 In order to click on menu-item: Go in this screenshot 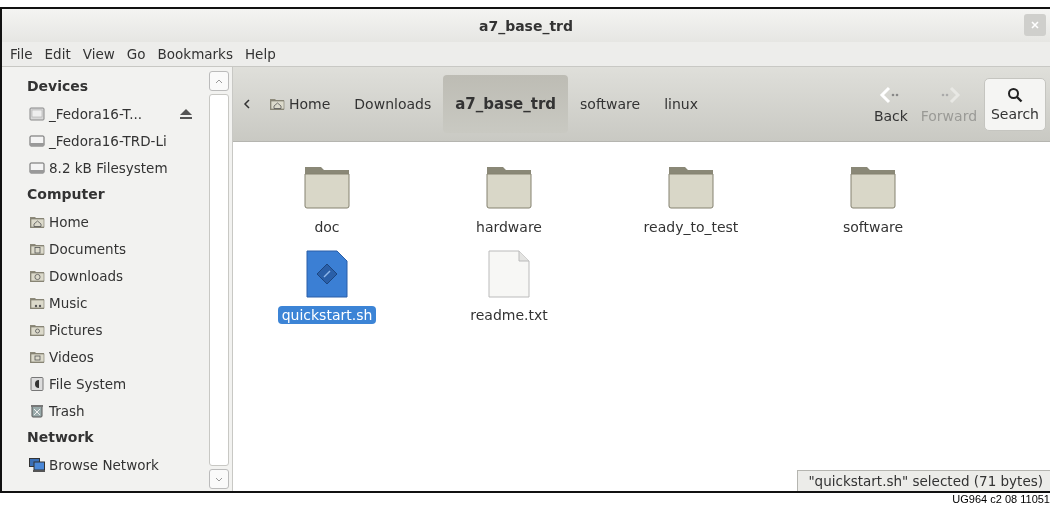, I will do `click(138, 54)`.